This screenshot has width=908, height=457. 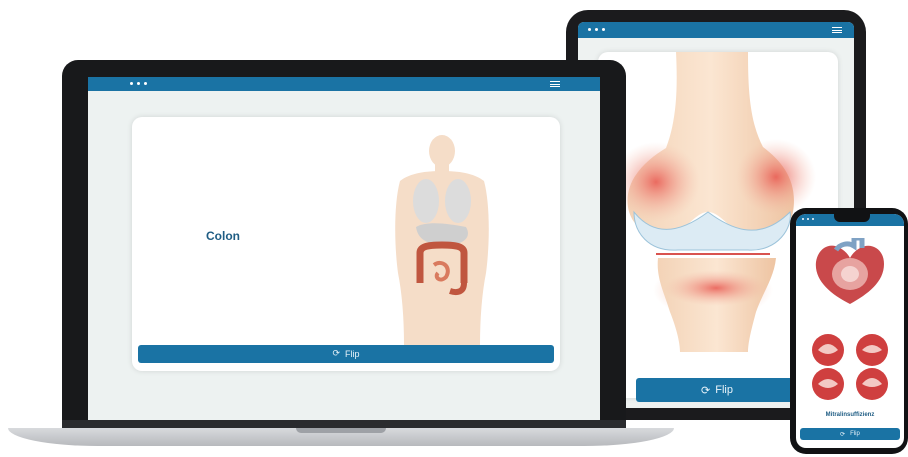 I want to click on heart-illustration, so click(x=849, y=271).